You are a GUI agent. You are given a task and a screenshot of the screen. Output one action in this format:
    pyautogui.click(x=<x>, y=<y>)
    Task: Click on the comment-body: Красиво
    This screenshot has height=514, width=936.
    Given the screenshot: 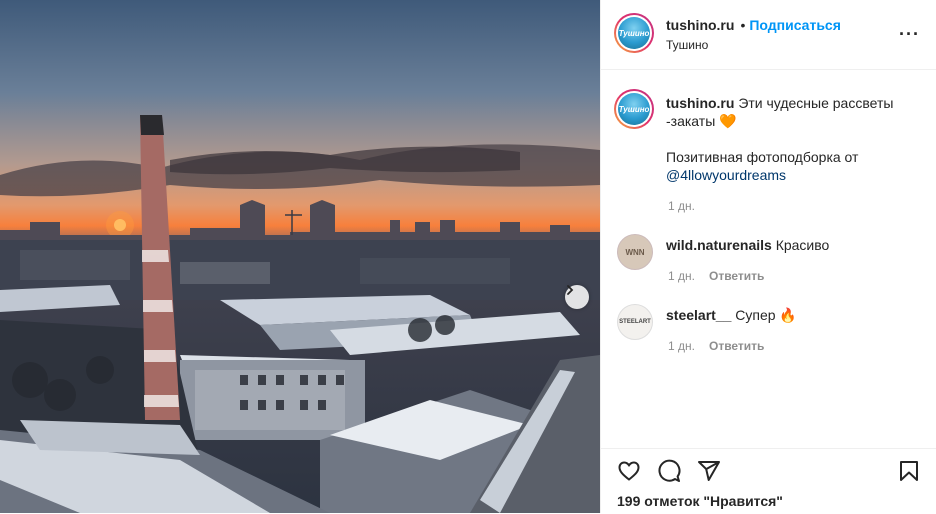 What is the action you would take?
    pyautogui.click(x=802, y=245)
    